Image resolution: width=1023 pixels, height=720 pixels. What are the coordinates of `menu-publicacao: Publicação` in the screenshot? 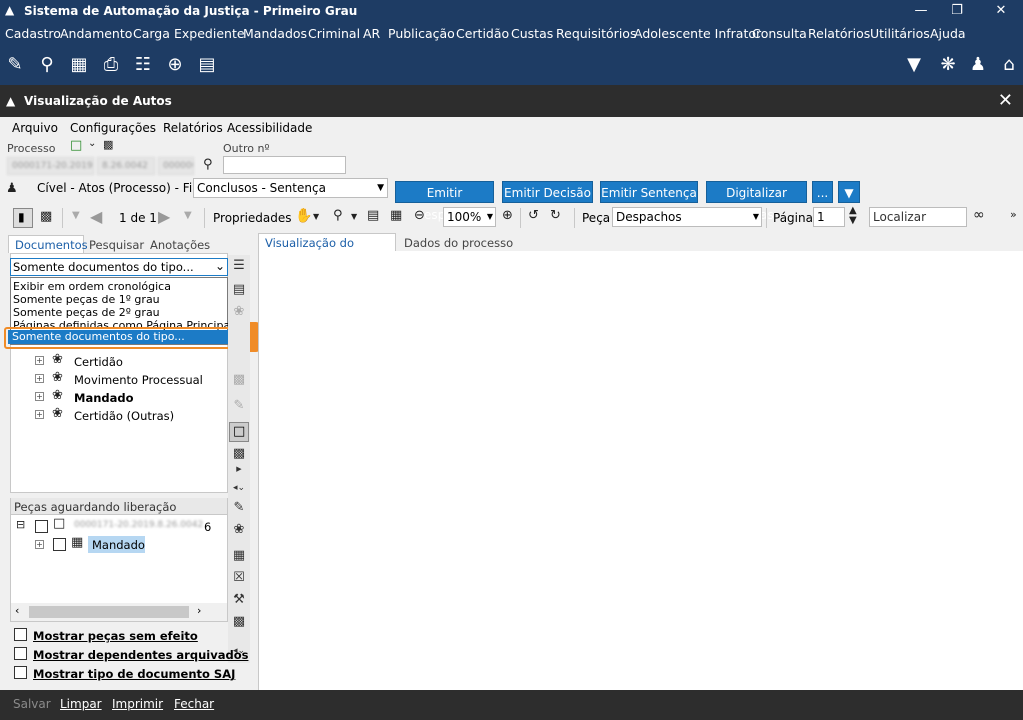 It's located at (421, 33).